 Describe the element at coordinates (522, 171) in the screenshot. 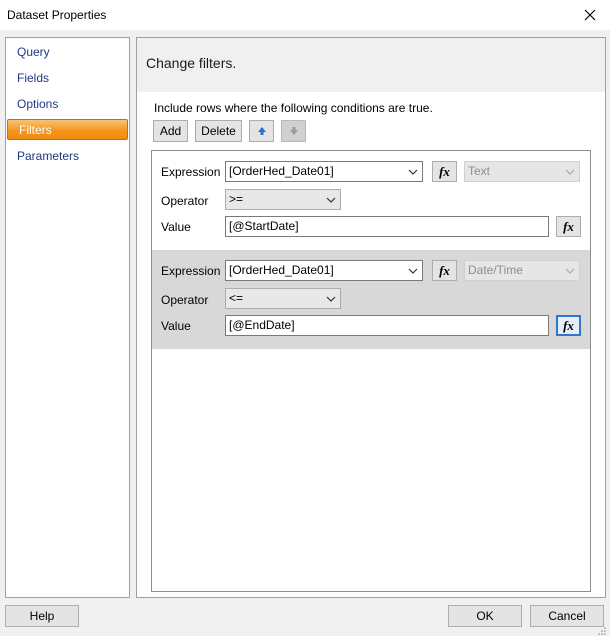

I see `data-type-combo: Text` at that location.